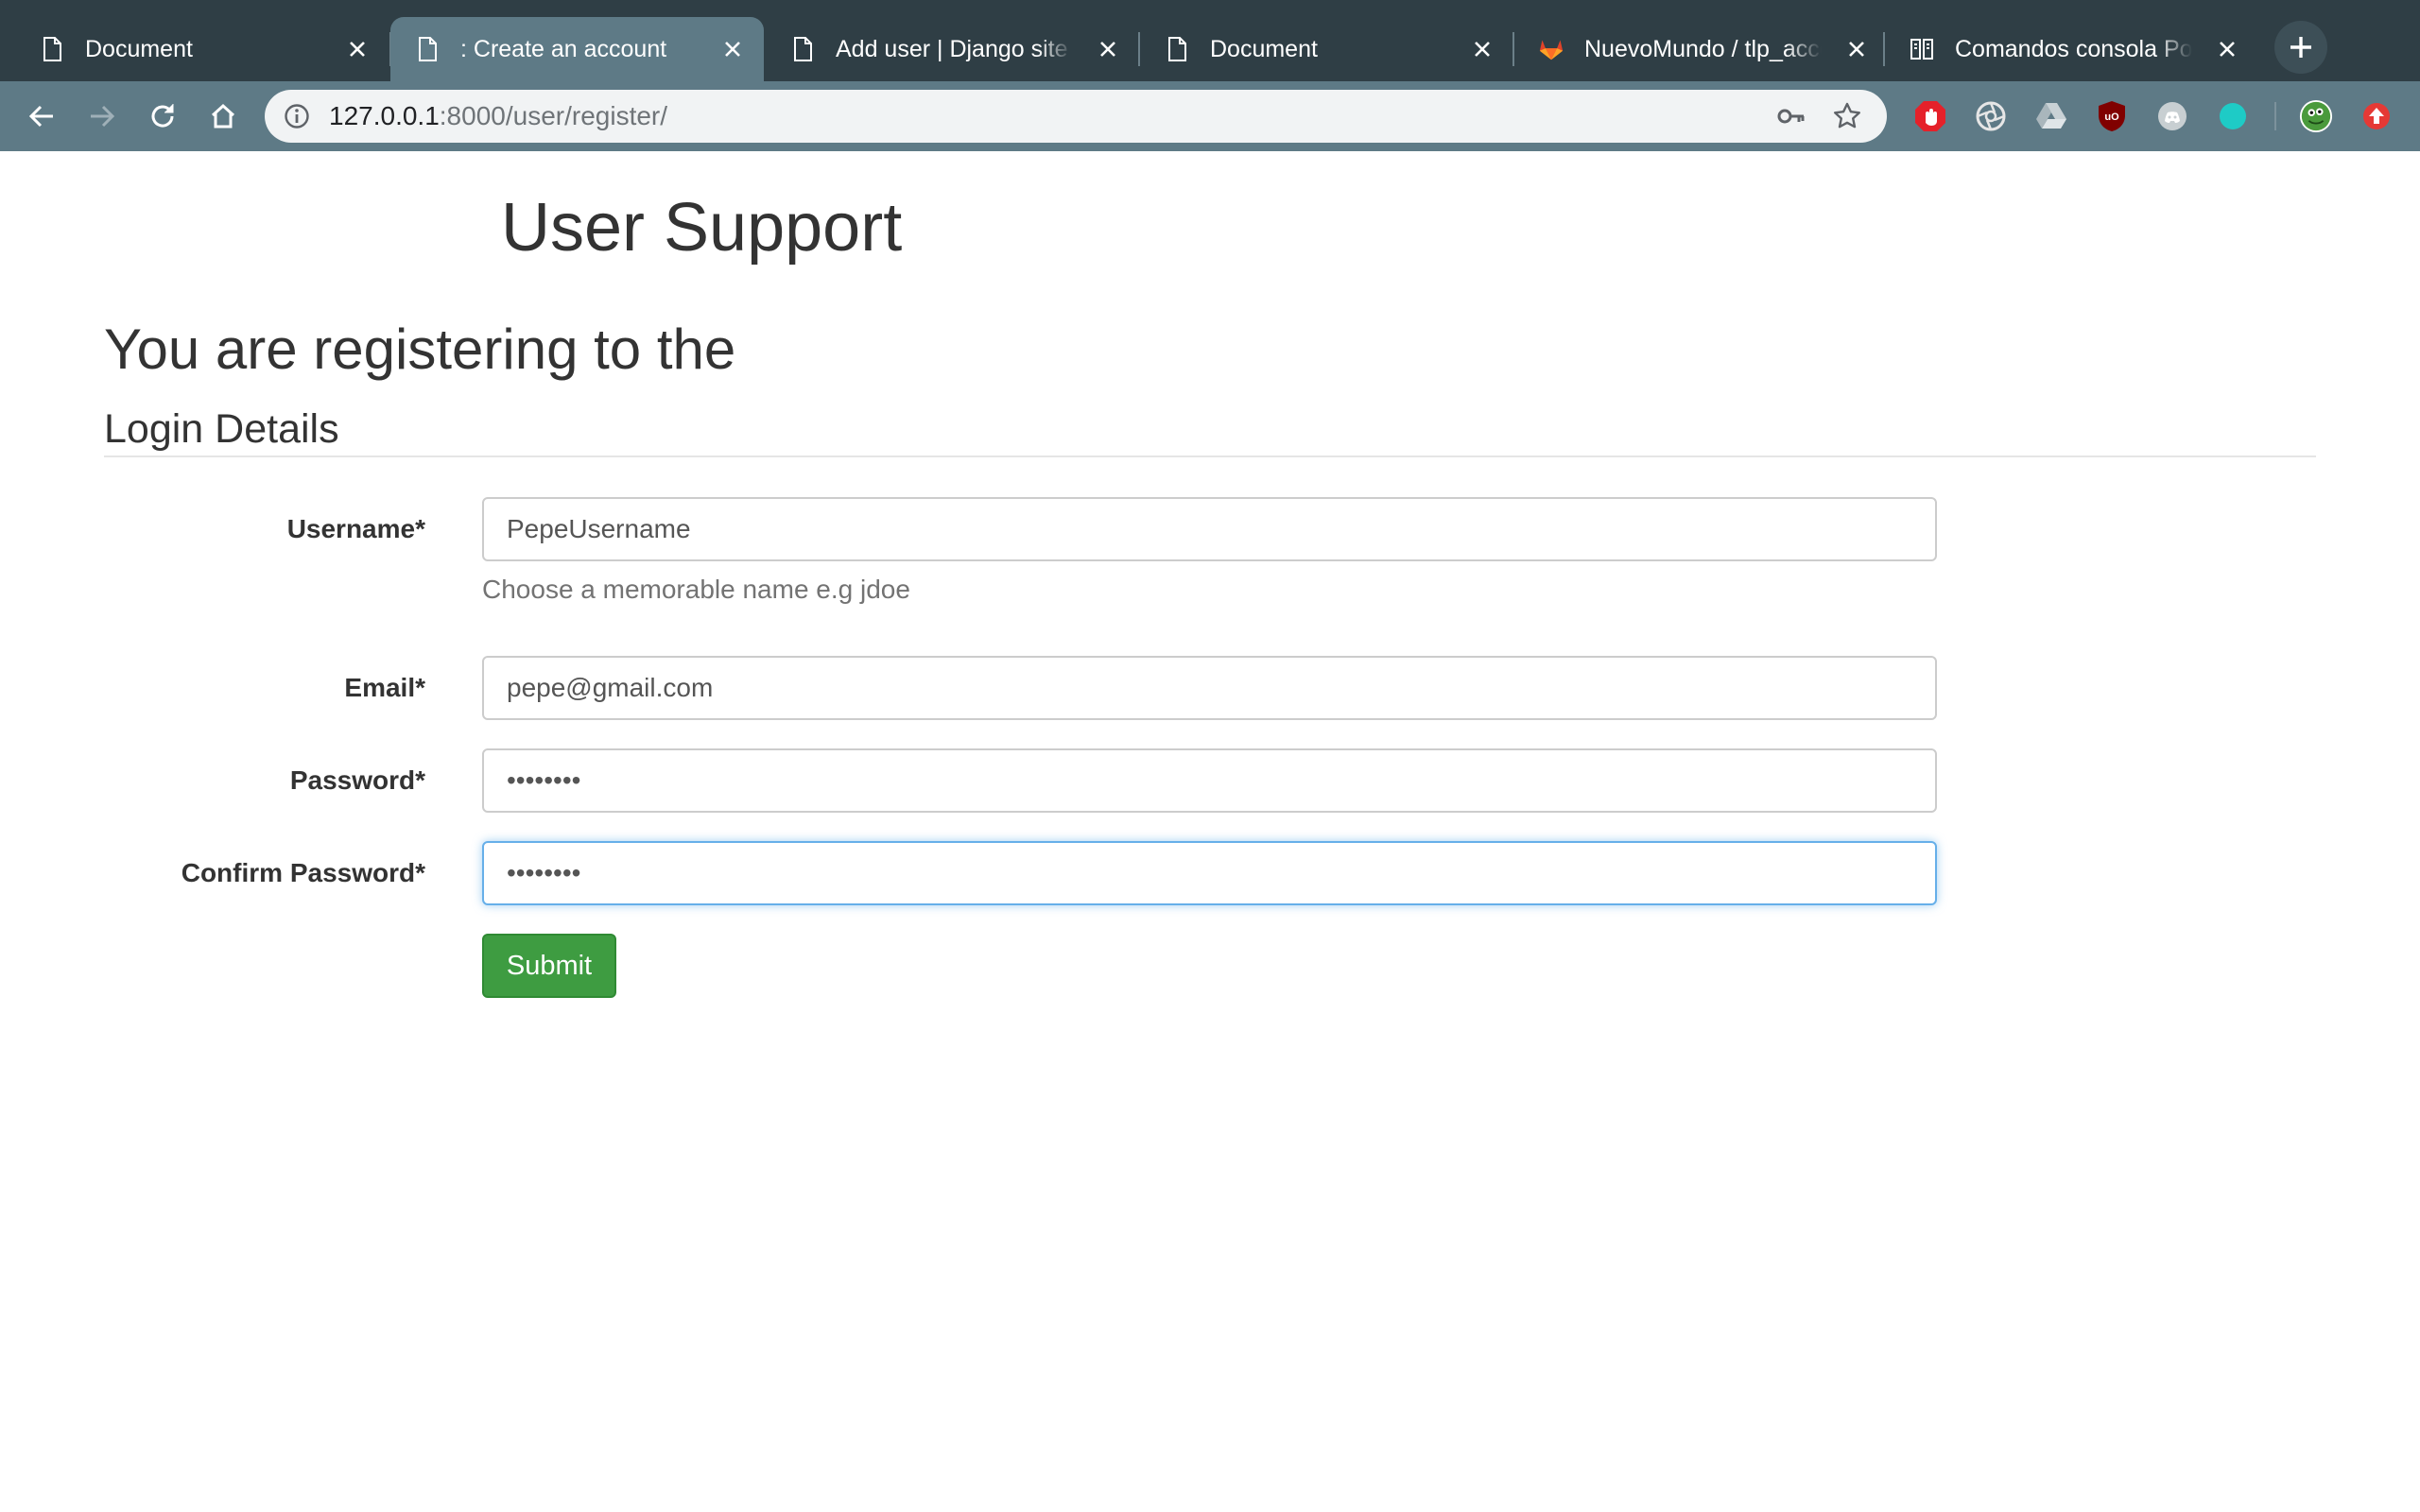 The image size is (2420, 1512). What do you see at coordinates (553, 115) in the screenshot?
I see `url-path: :8000/user/register/` at bounding box center [553, 115].